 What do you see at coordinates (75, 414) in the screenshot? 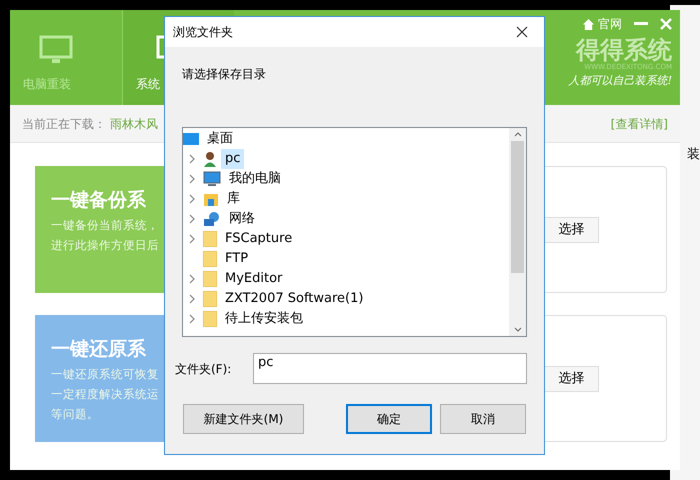
I see `card-description: 等问题。` at bounding box center [75, 414].